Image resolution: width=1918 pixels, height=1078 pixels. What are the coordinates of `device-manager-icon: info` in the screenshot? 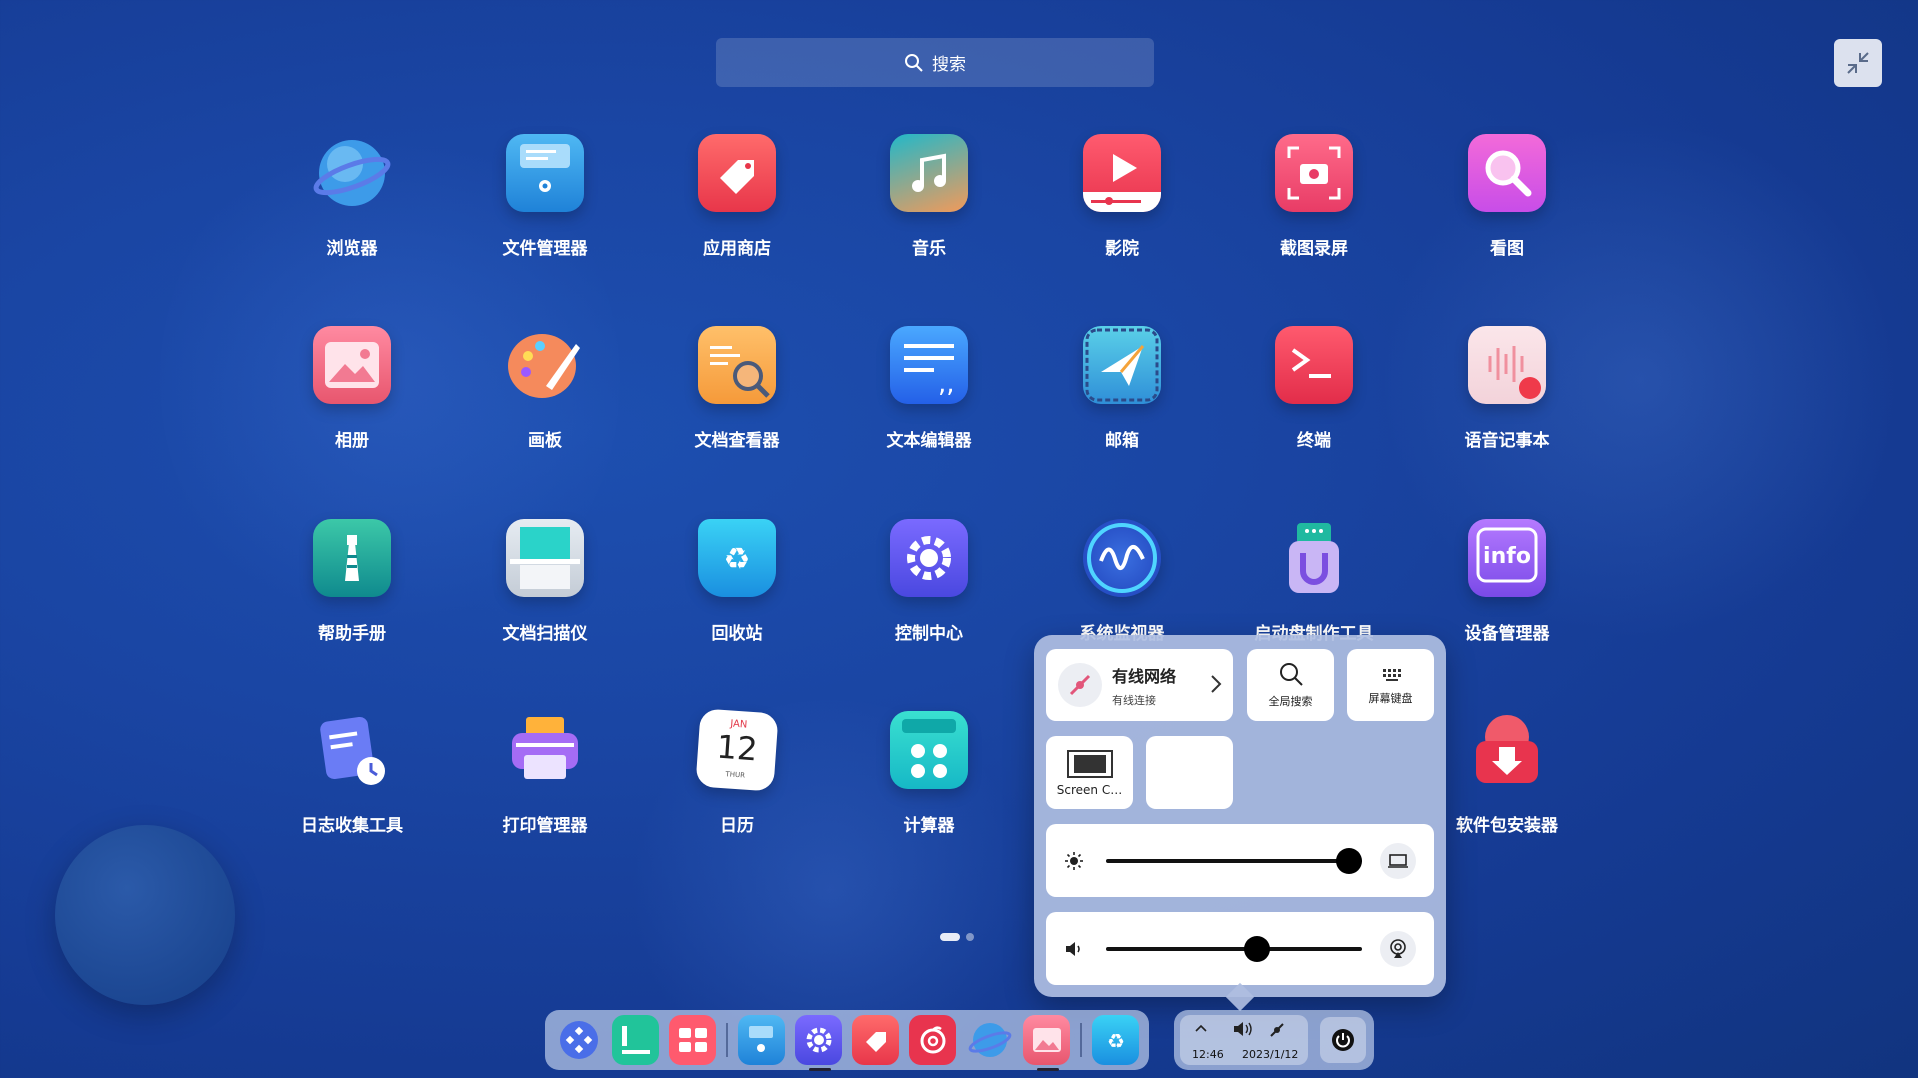 It's located at (1507, 558).